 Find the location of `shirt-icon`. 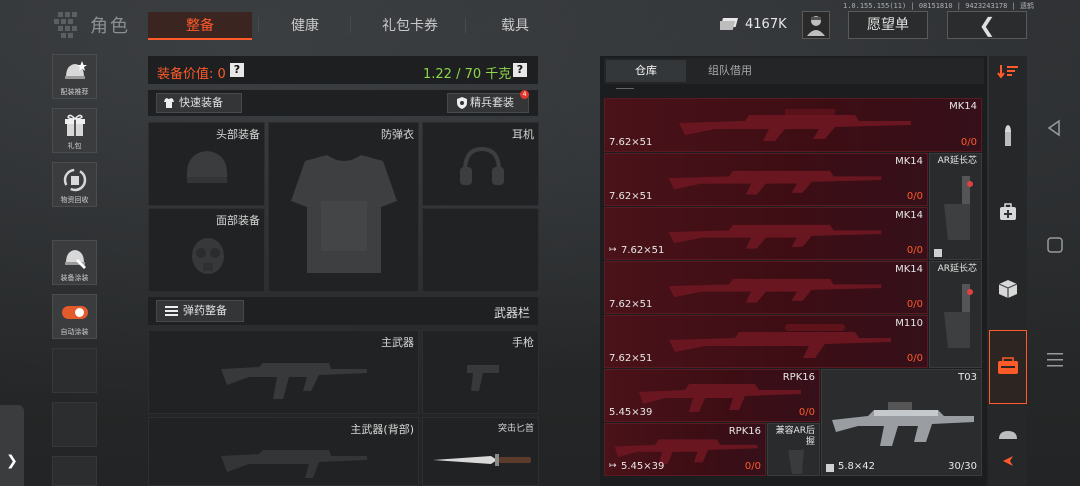

shirt-icon is located at coordinates (169, 103).